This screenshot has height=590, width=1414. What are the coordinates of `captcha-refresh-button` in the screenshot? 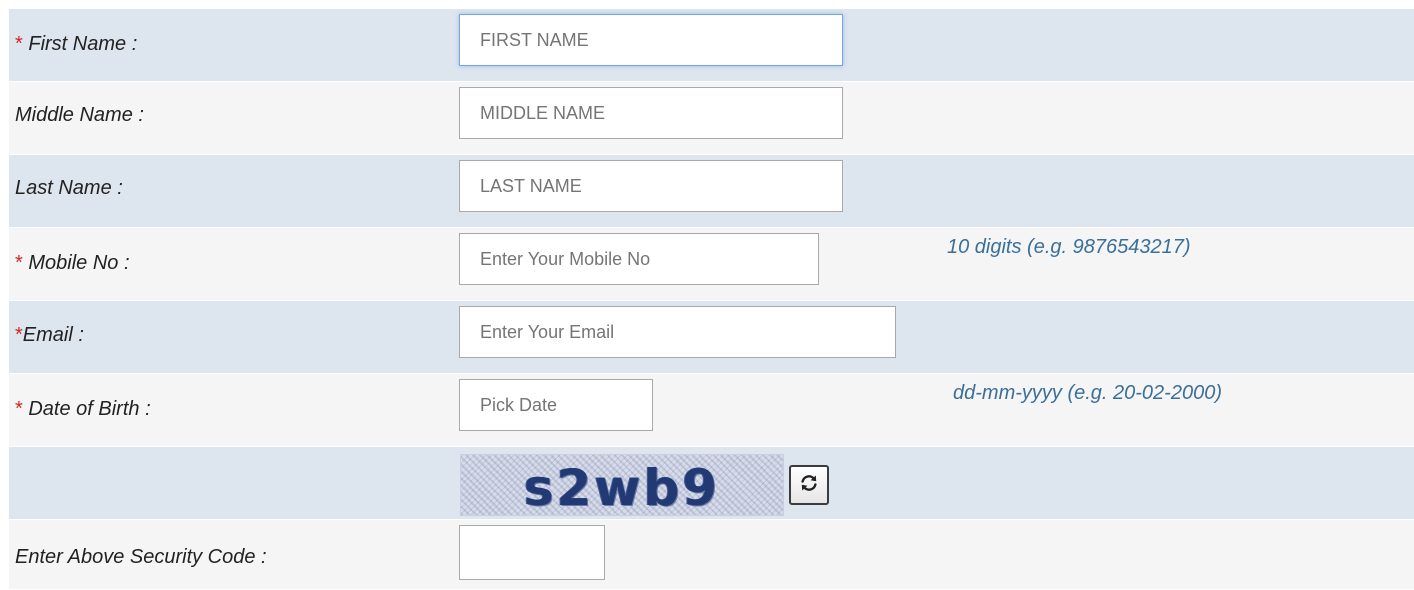 It's located at (809, 485).